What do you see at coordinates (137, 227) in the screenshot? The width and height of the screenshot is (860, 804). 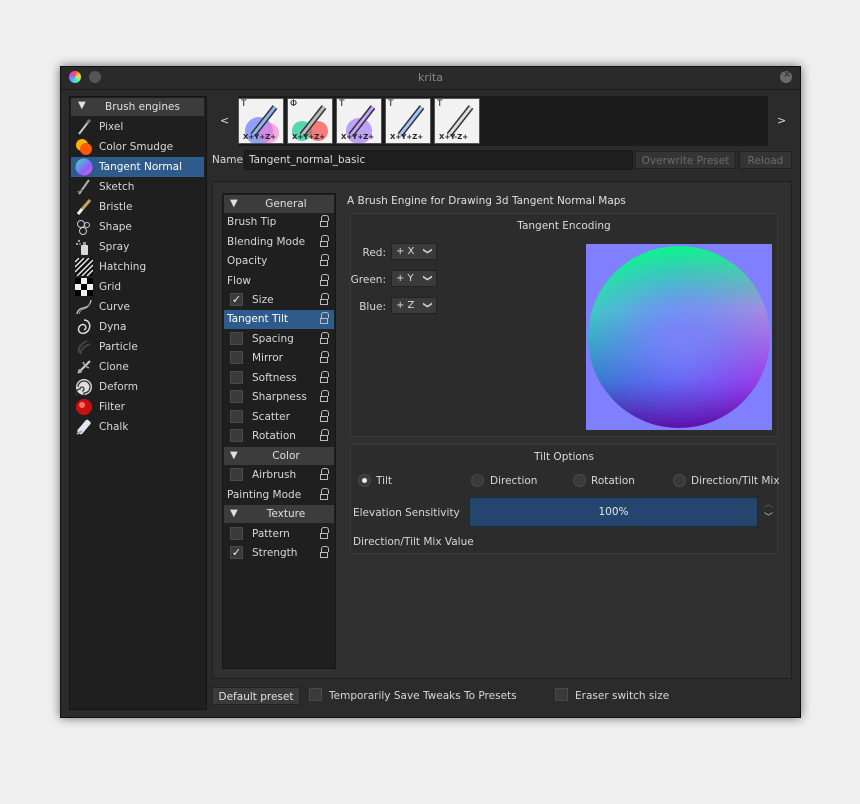 I see `engine-item-shape: Shape` at bounding box center [137, 227].